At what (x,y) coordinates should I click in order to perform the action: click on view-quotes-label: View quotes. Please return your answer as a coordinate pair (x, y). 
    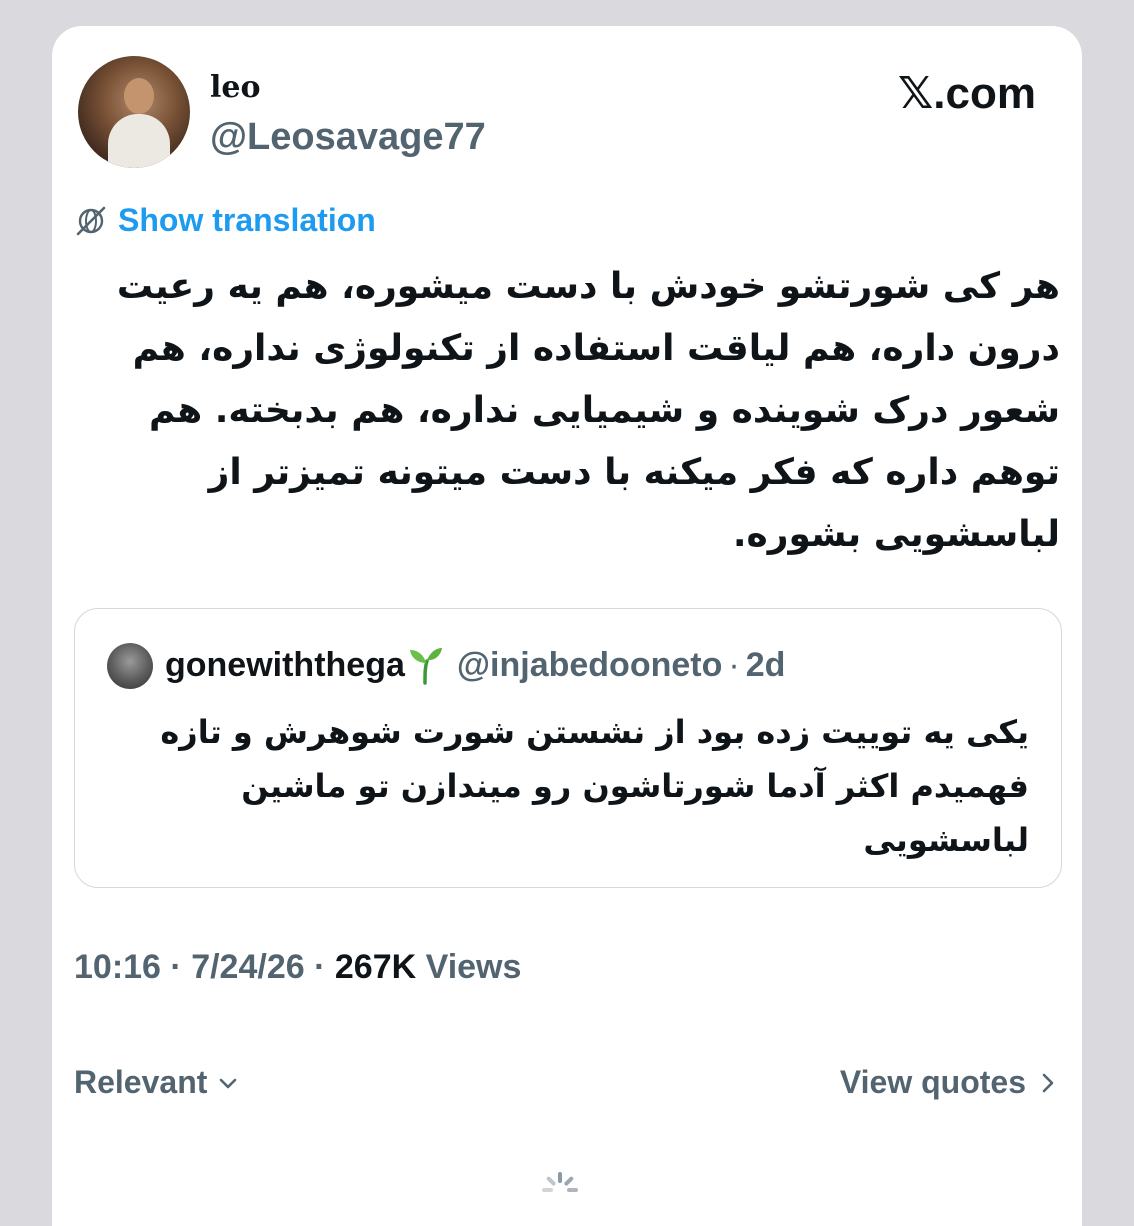
    Looking at the image, I should click on (932, 1082).